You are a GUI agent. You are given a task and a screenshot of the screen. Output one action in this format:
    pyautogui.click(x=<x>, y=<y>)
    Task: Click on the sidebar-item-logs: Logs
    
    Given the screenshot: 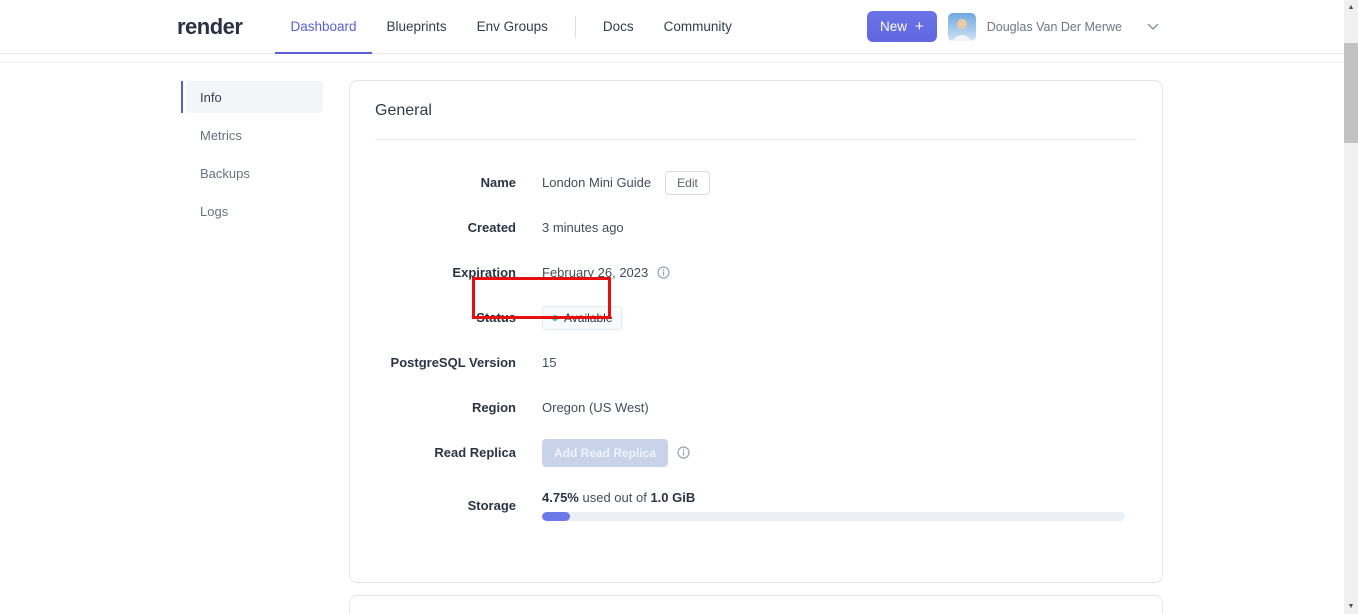 What is the action you would take?
    pyautogui.click(x=254, y=211)
    